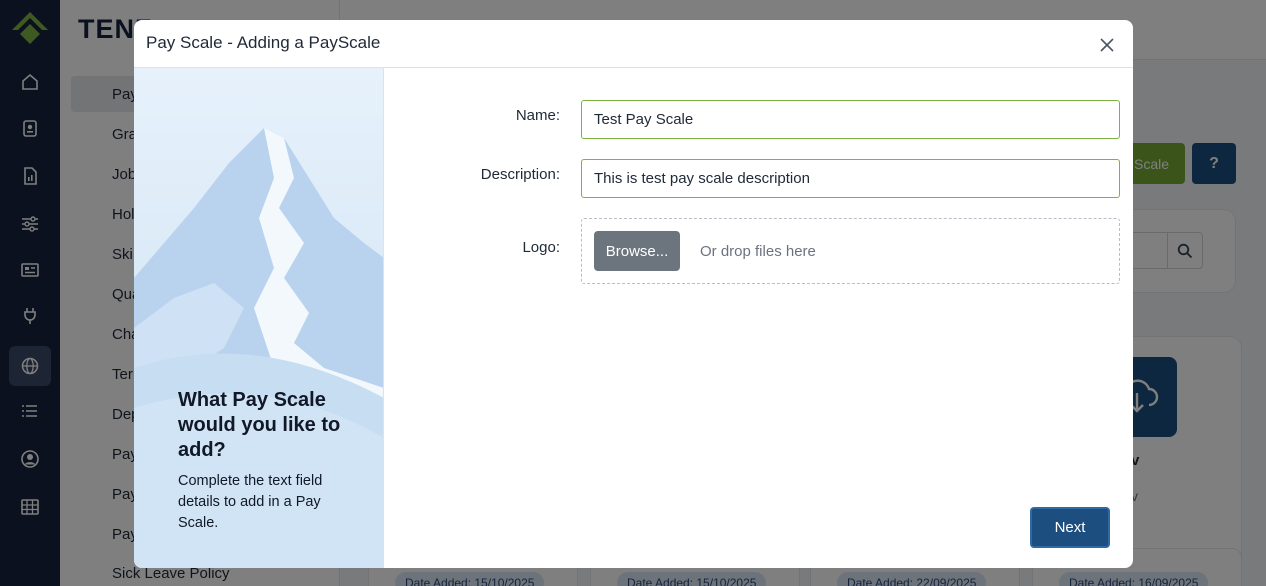  I want to click on logo-dropzone: Browse... Or drop files here, so click(850, 251).